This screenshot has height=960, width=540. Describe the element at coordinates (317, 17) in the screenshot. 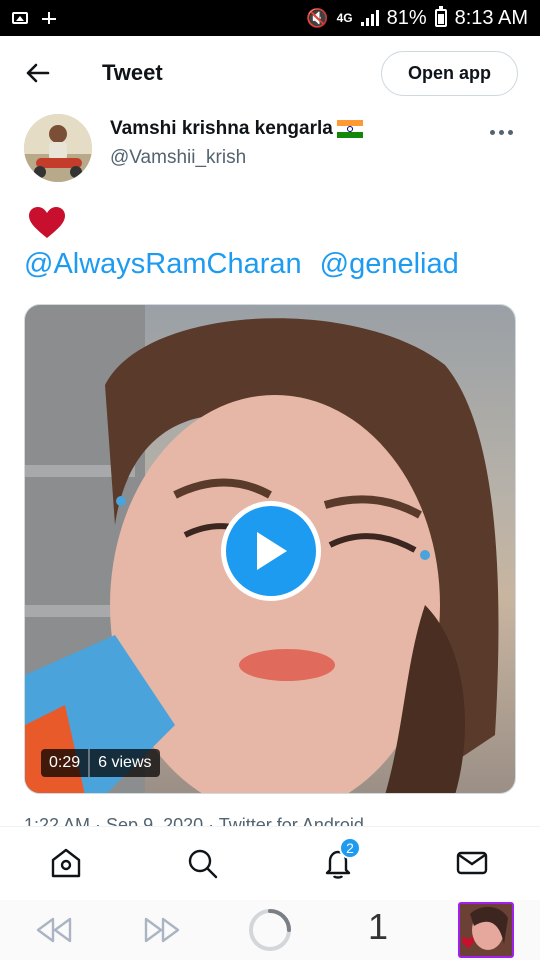

I see `mute-icon: 🔇` at that location.